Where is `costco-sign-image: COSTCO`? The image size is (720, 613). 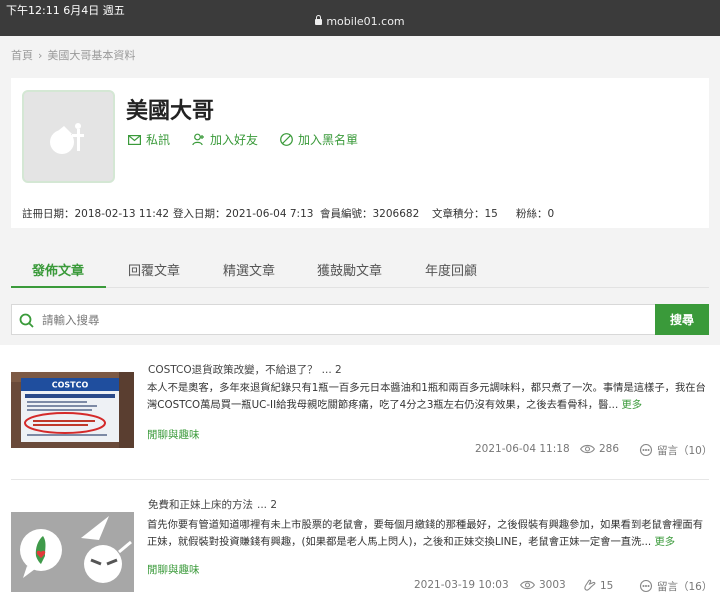 costco-sign-image: COSTCO is located at coordinates (72, 410).